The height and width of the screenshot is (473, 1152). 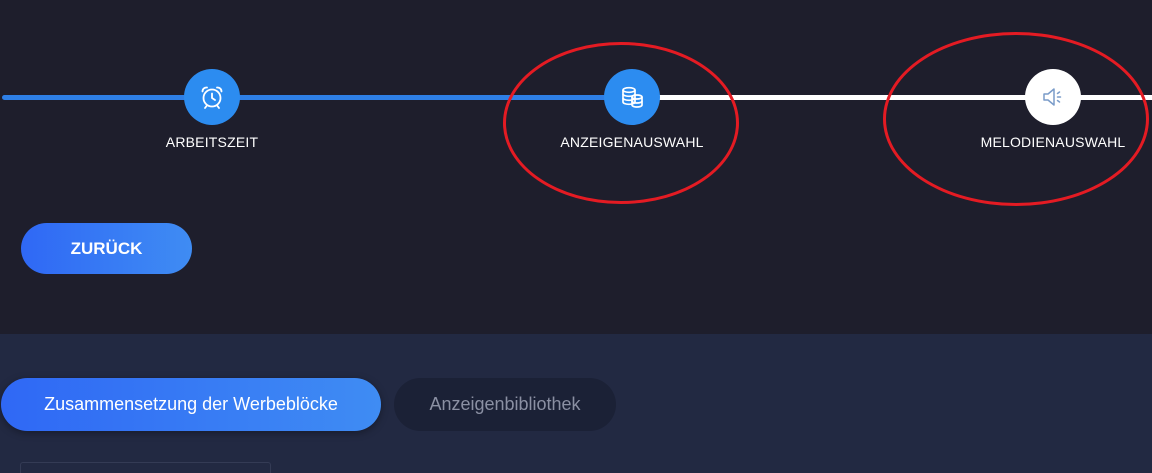 What do you see at coordinates (1053, 142) in the screenshot?
I see `step-label-melodienauswahl: MELODIENAUSWAHL` at bounding box center [1053, 142].